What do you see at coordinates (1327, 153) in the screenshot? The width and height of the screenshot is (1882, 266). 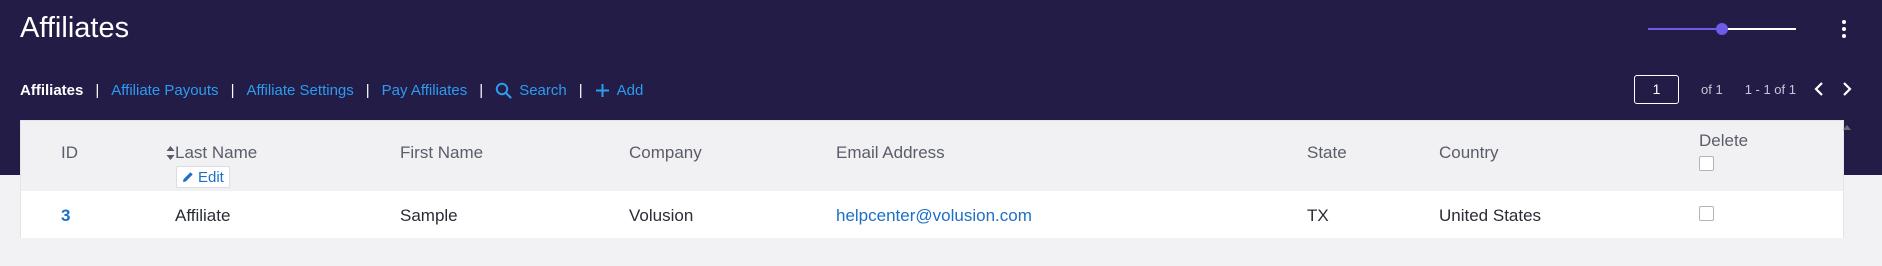 I see `column-header-state: State` at bounding box center [1327, 153].